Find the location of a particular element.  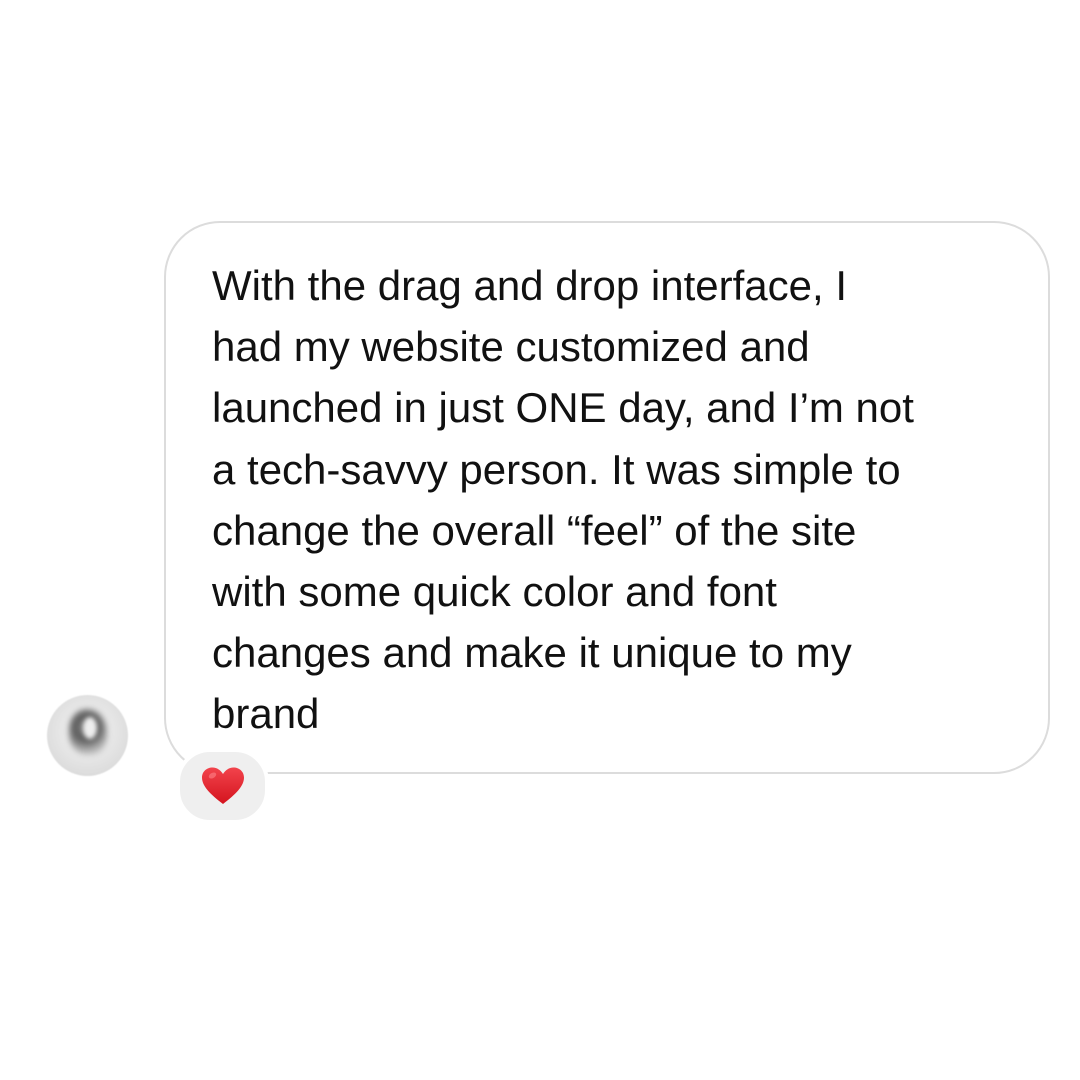

message-reaction is located at coordinates (222, 786).